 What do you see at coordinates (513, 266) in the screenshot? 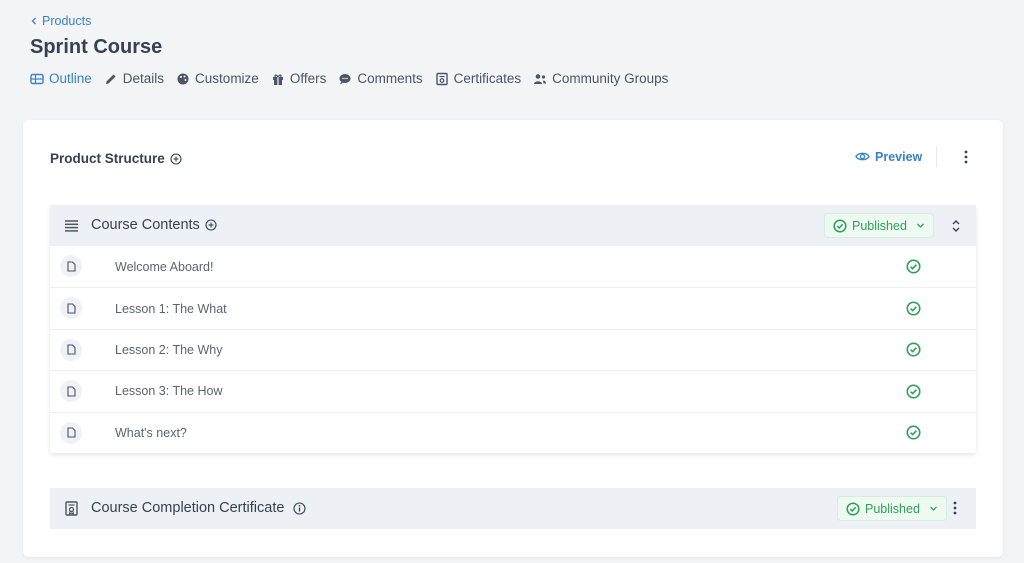
I see `lesson-row: Welcome Aboard!` at bounding box center [513, 266].